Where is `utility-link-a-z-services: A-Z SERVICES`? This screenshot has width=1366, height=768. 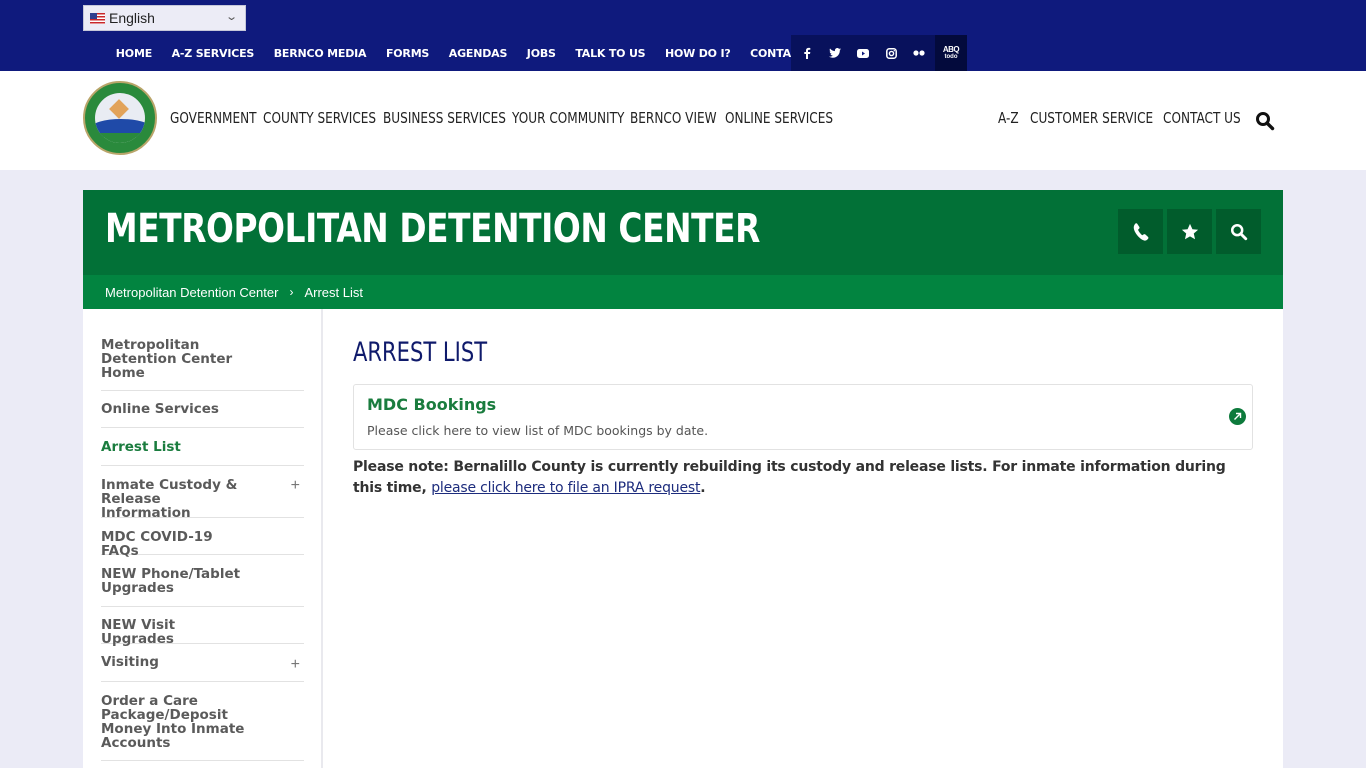
utility-link-a-z-services: A-Z SERVICES is located at coordinates (213, 53).